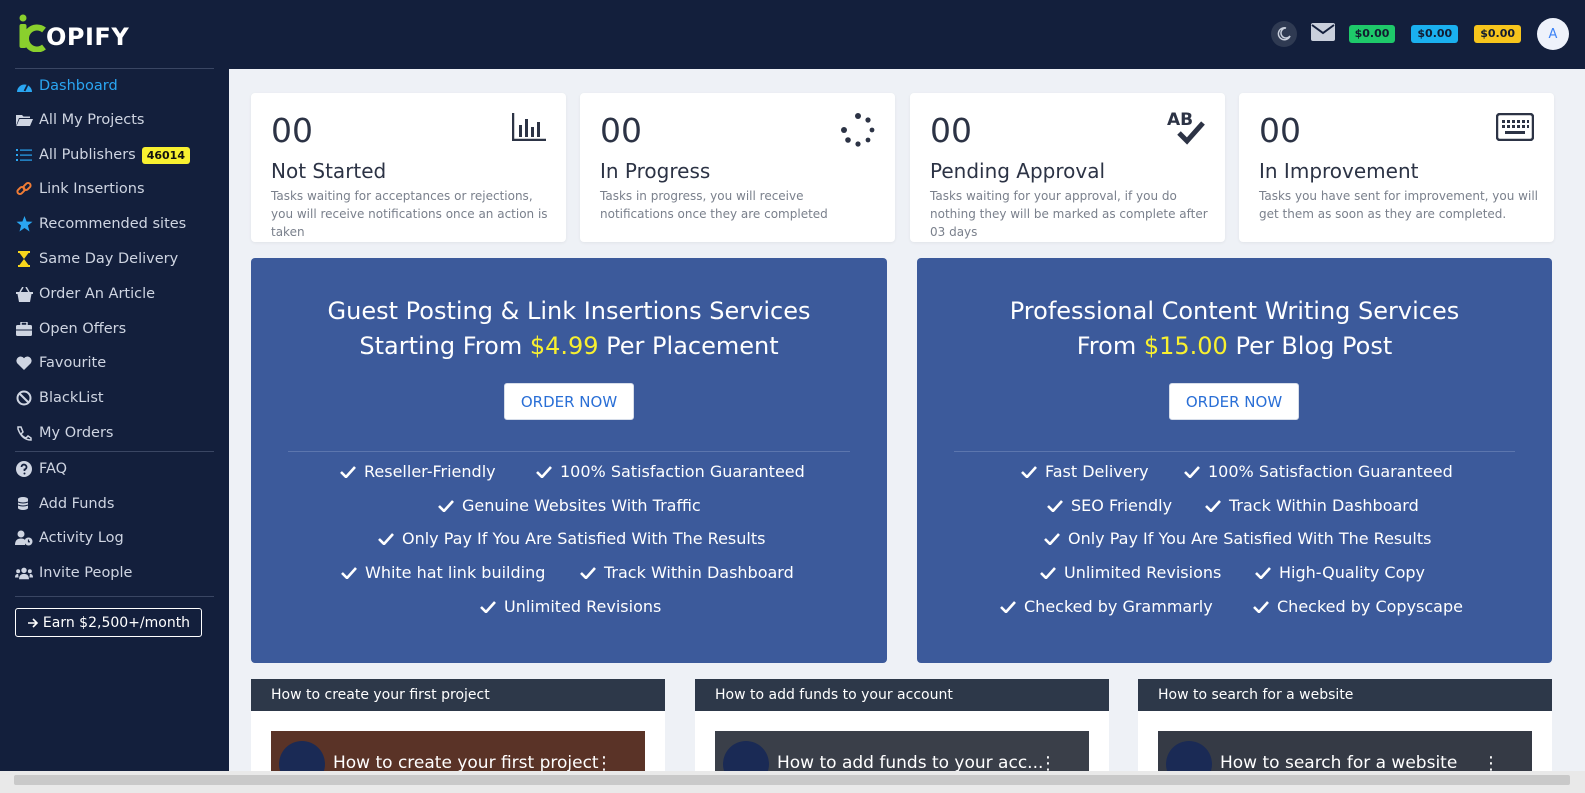 Image resolution: width=1585 pixels, height=793 pixels. What do you see at coordinates (688, 346) in the screenshot?
I see `promo-title-suffix: Per Placement` at bounding box center [688, 346].